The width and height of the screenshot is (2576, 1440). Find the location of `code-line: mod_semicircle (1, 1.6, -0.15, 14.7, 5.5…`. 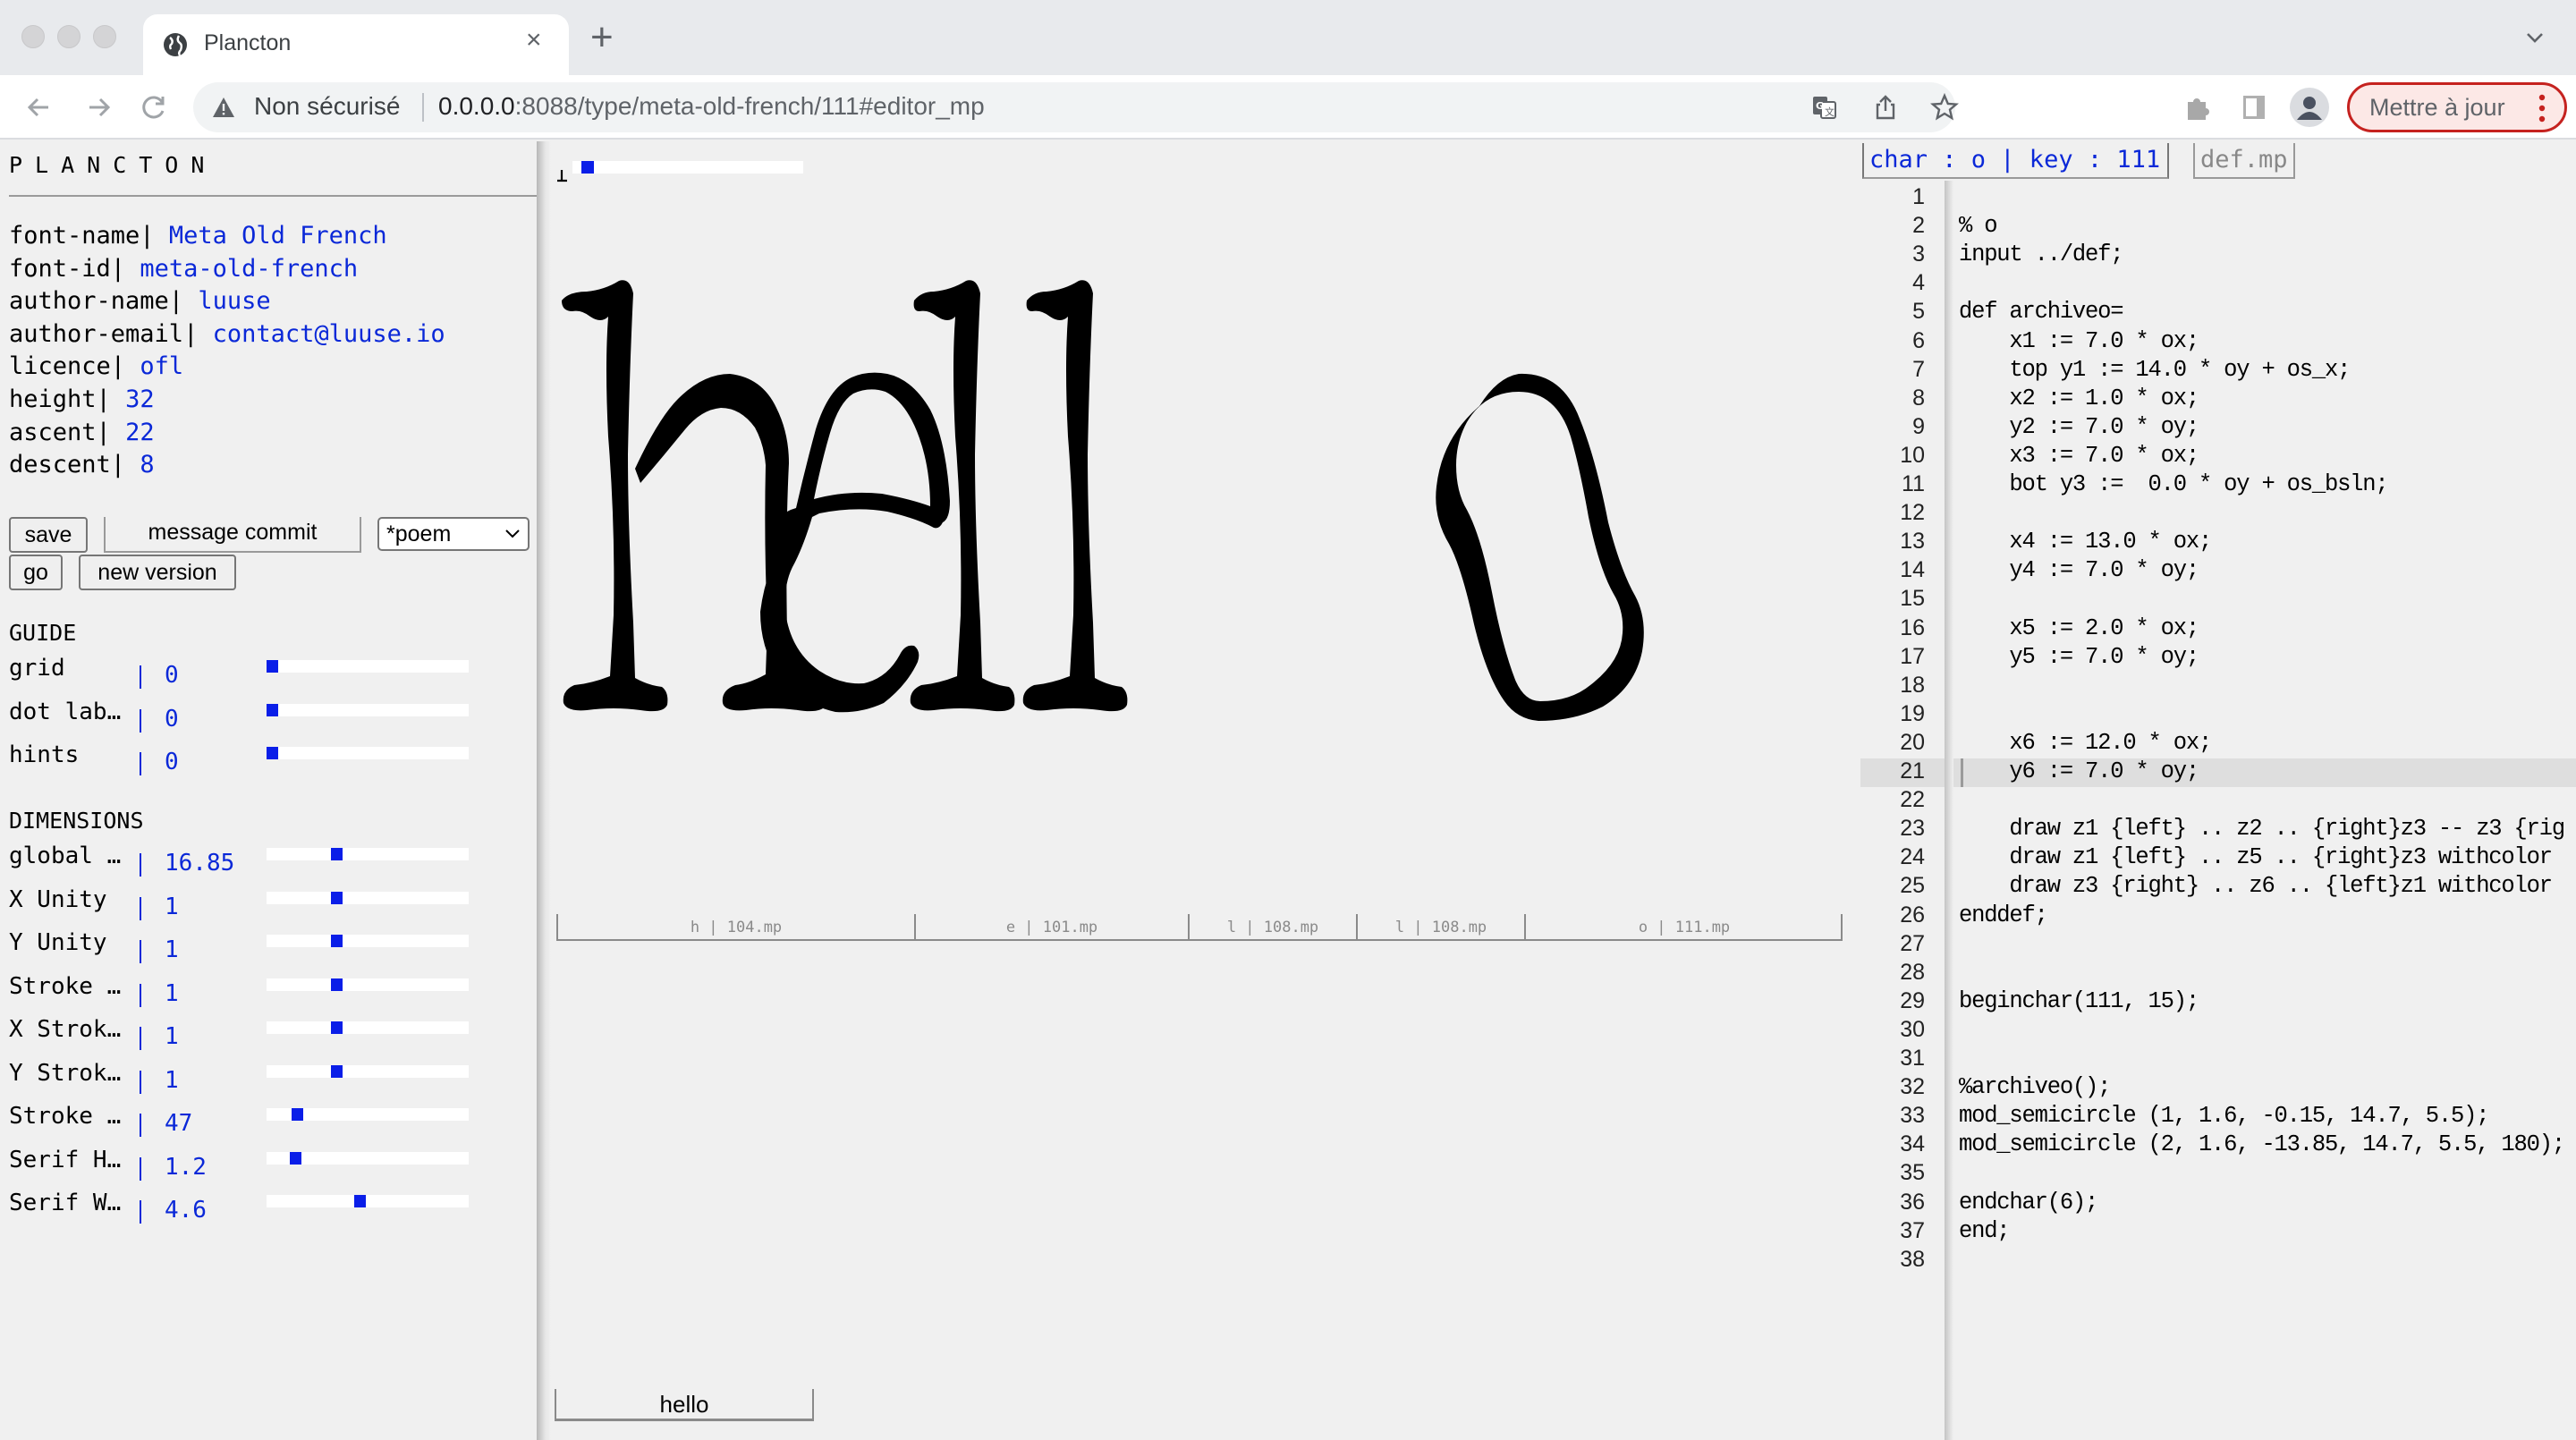

code-line: mod_semicircle (1, 1.6, -0.15, 14.7, 5.5… is located at coordinates (2224, 1116).